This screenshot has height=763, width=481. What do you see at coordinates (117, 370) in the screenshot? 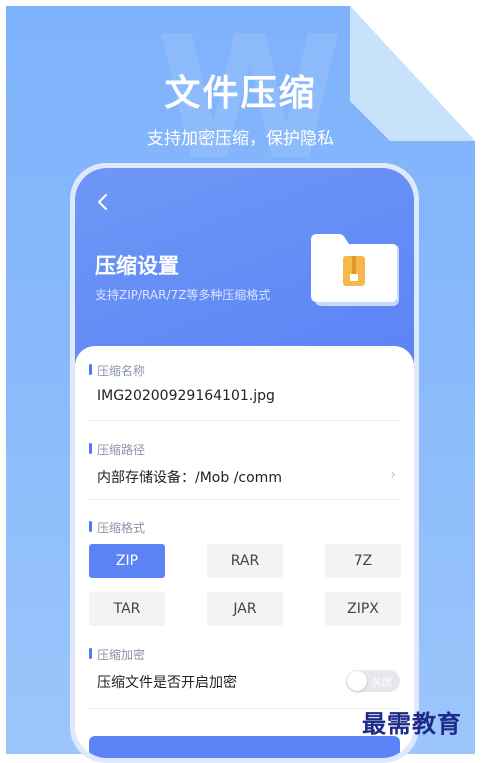
I see `name-section-label: 压缩名称` at bounding box center [117, 370].